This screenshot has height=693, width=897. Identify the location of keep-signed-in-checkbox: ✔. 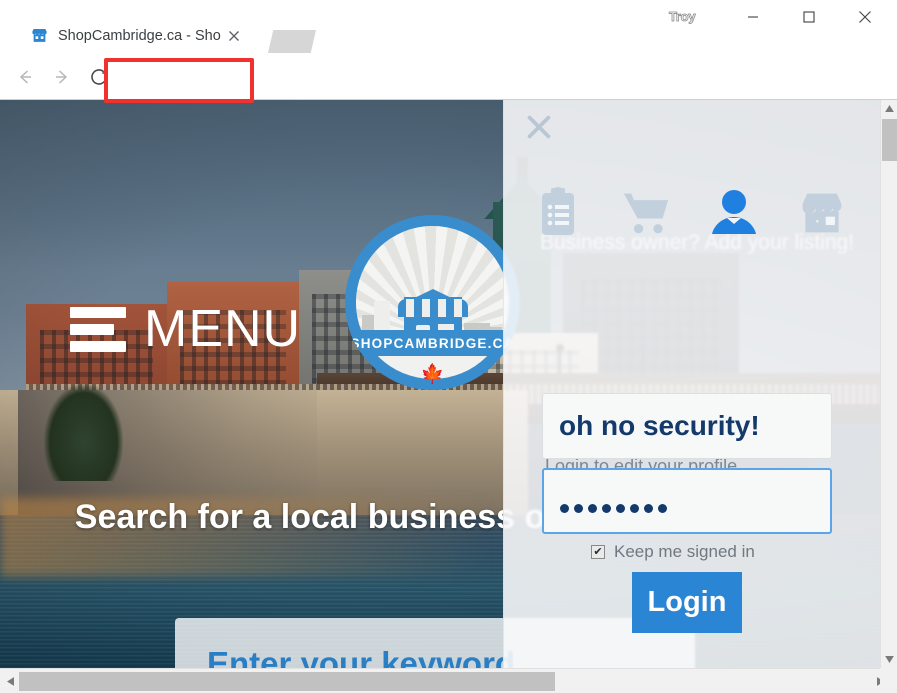
(598, 552).